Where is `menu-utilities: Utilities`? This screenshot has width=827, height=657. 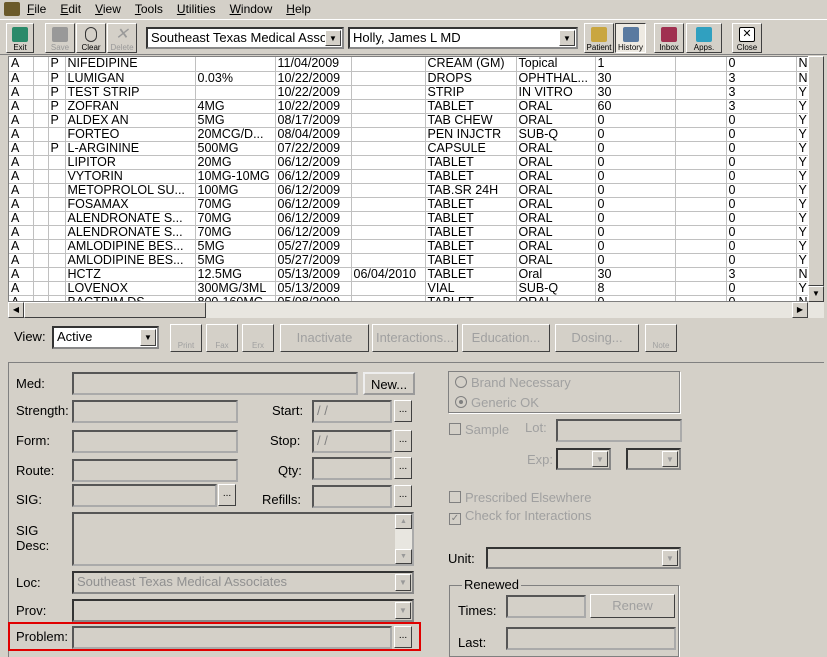 menu-utilities: Utilities is located at coordinates (196, 9).